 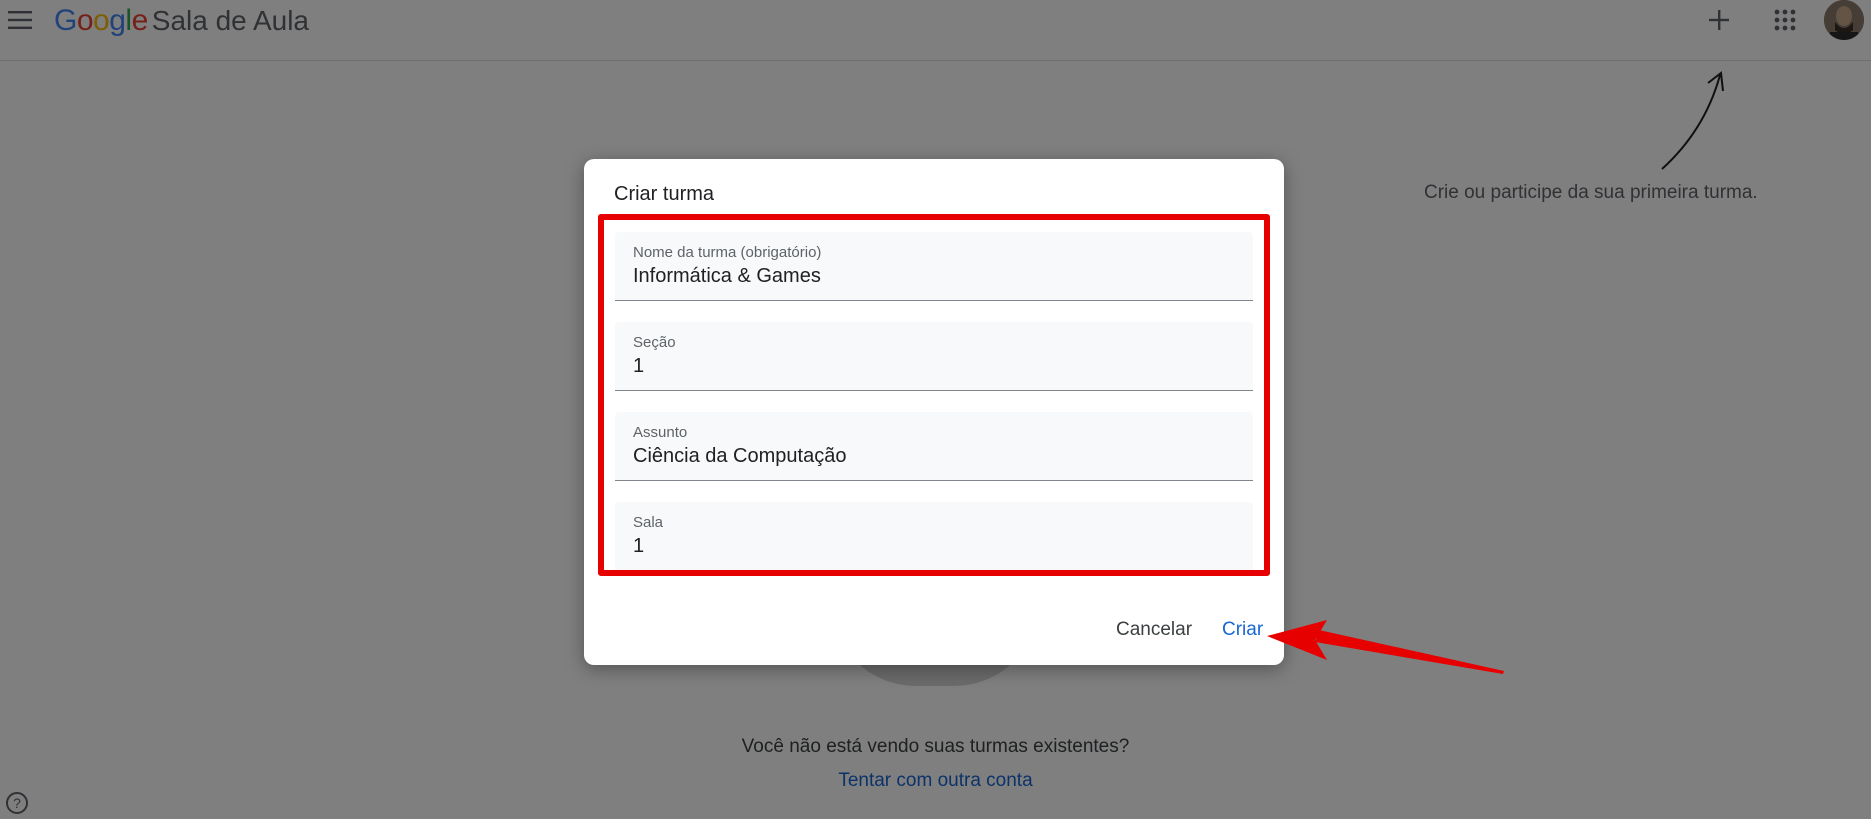 What do you see at coordinates (727, 252) in the screenshot?
I see `field-label: Nome da turma (obrigatório)` at bounding box center [727, 252].